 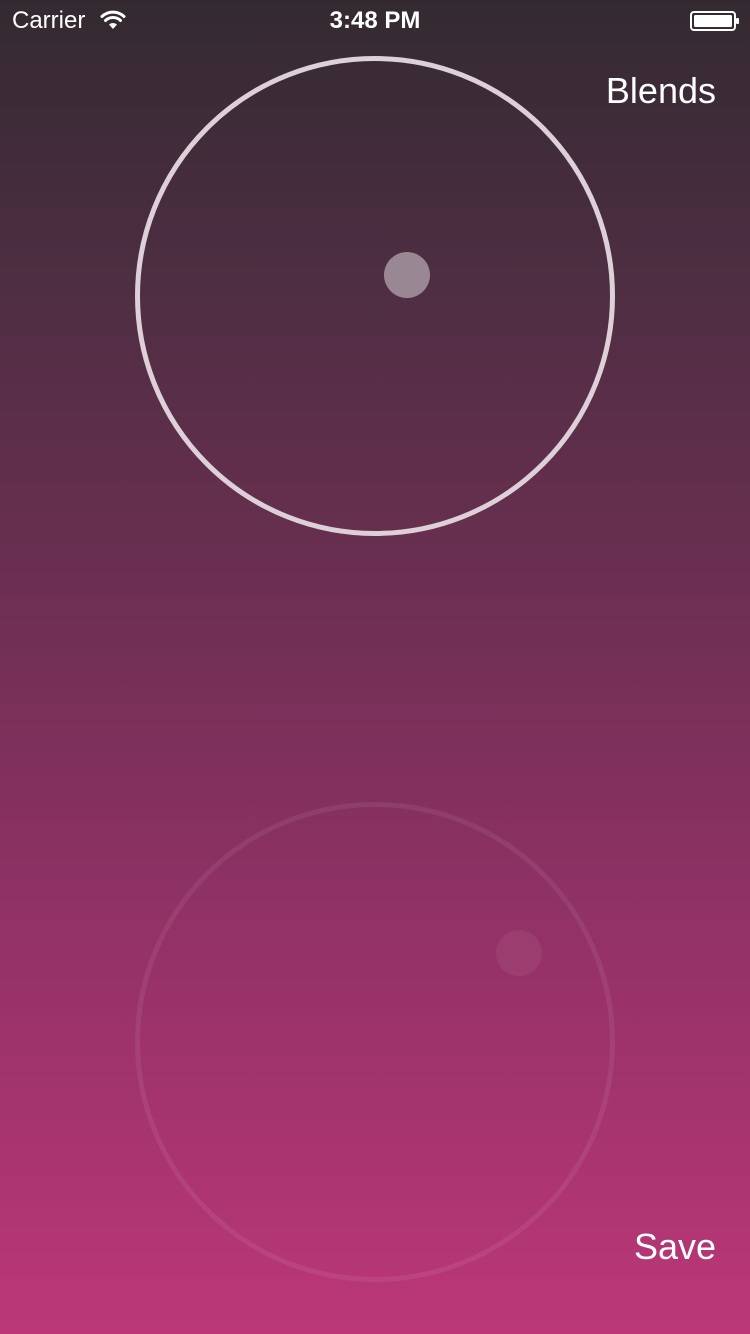 I want to click on status-bar: Carrier 3:48 PM, so click(x=375, y=20).